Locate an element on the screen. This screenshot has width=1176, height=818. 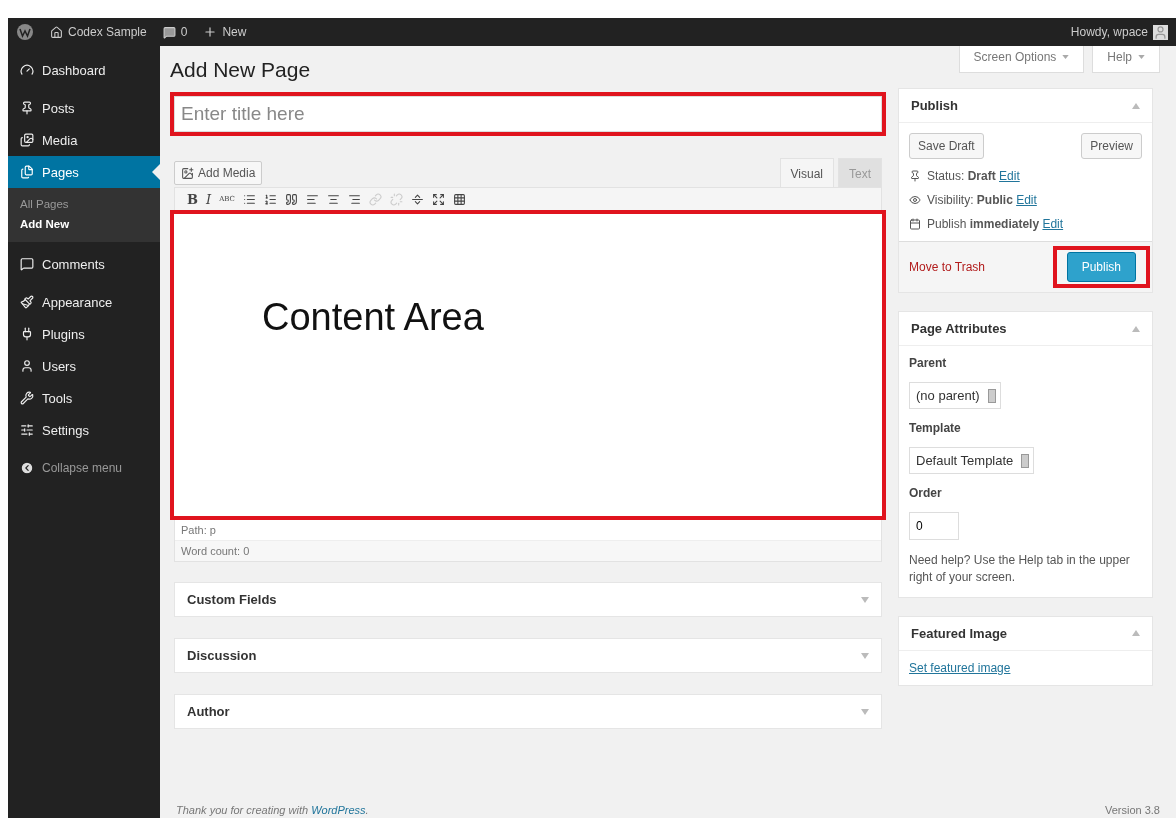
logo-icon is located at coordinates (25, 32).